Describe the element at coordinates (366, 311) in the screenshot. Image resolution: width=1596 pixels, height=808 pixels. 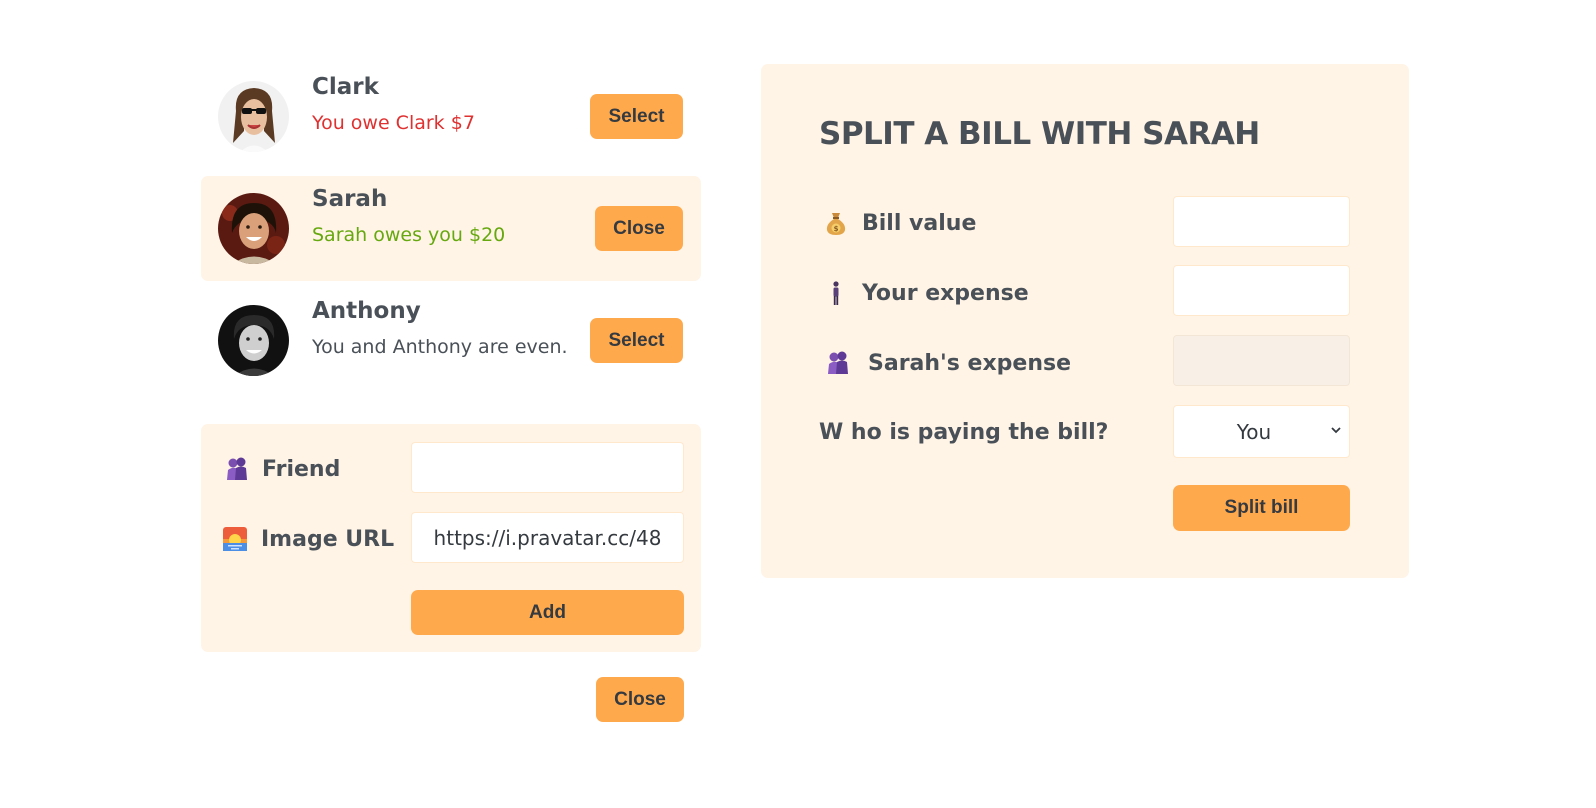
I see `friend-name: Anthony` at that location.